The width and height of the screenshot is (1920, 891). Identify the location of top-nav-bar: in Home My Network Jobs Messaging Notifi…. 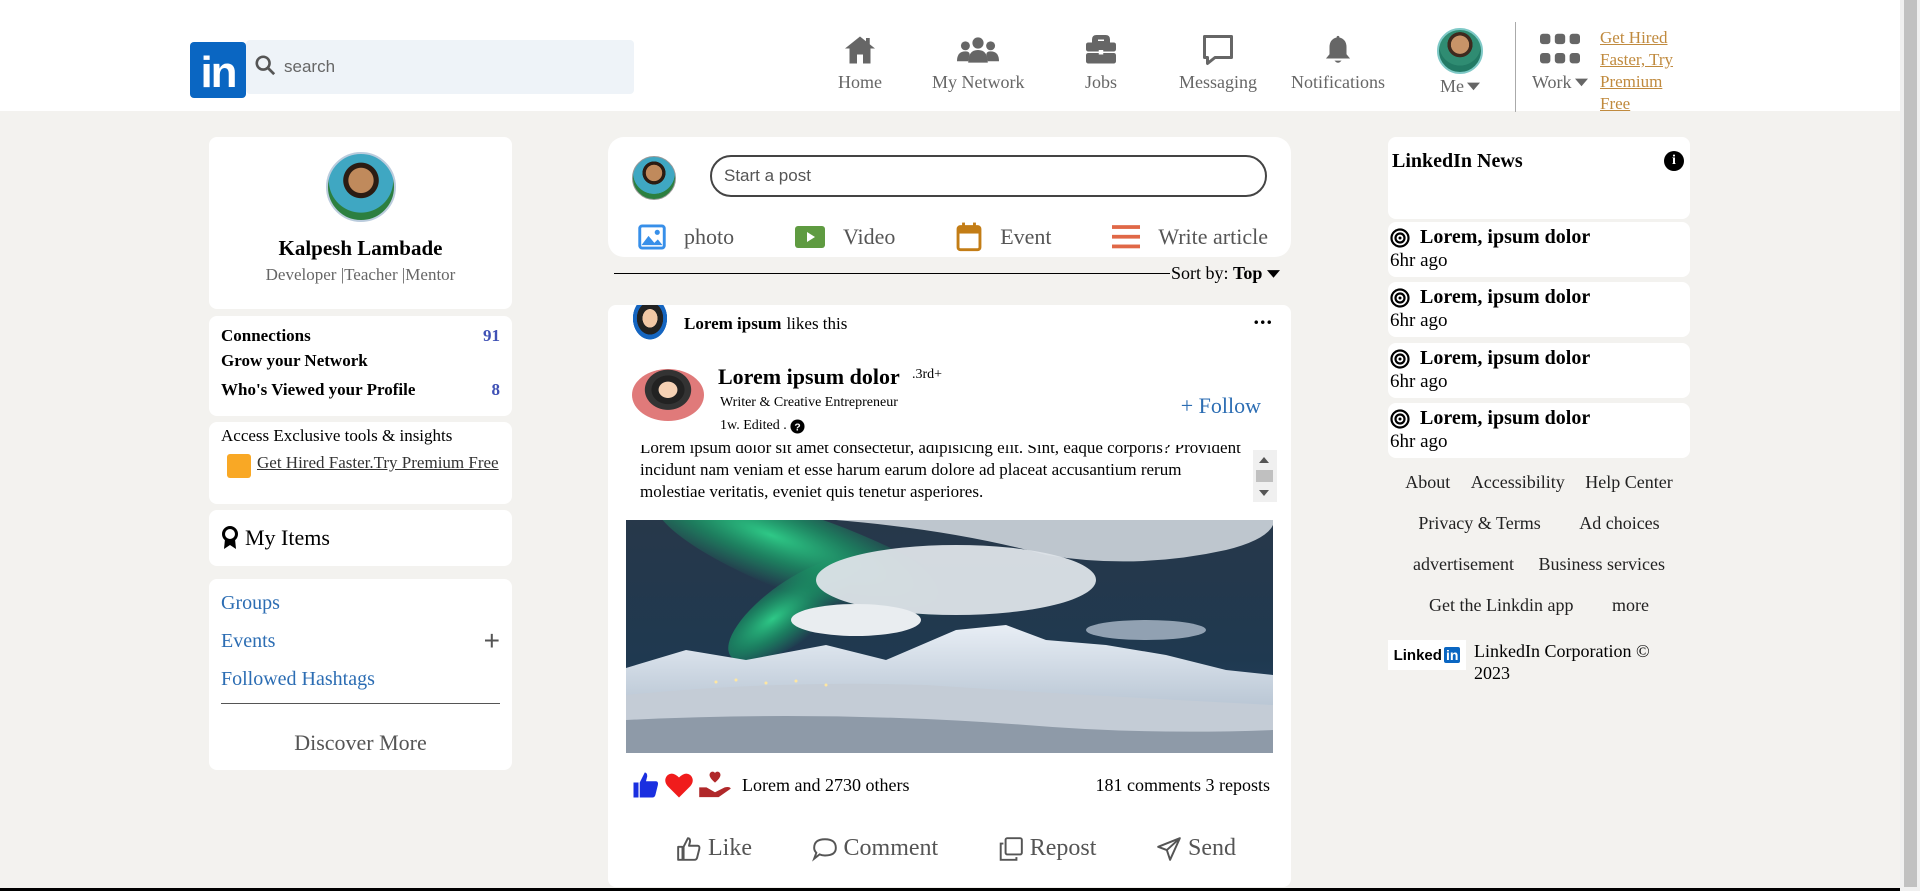
(950, 56).